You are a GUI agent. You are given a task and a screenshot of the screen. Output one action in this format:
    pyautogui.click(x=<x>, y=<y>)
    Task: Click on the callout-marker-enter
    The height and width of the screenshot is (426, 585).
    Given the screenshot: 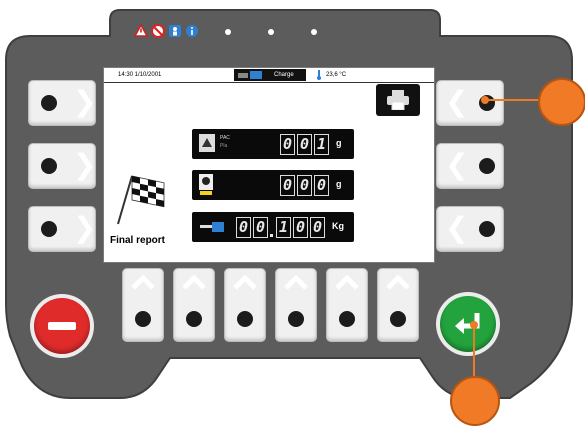 What is the action you would take?
    pyautogui.click(x=475, y=401)
    